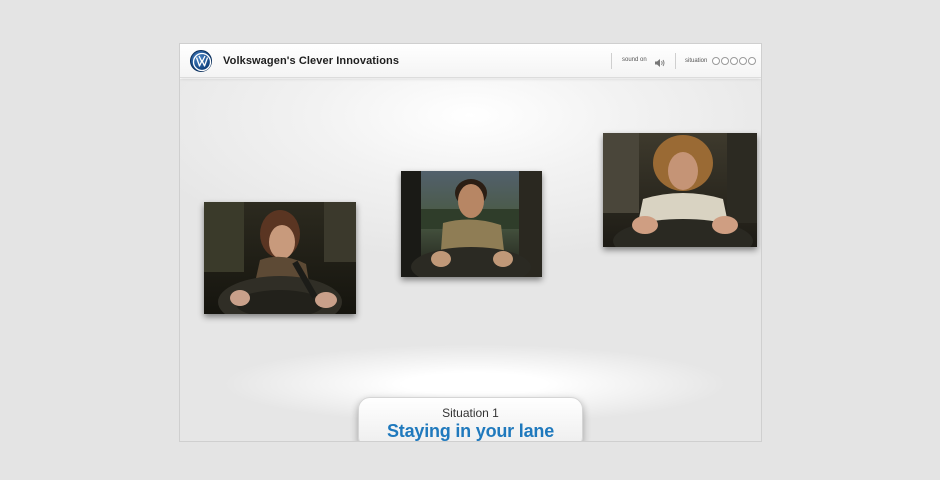  What do you see at coordinates (680, 190) in the screenshot?
I see `man-driver-curly-photo` at bounding box center [680, 190].